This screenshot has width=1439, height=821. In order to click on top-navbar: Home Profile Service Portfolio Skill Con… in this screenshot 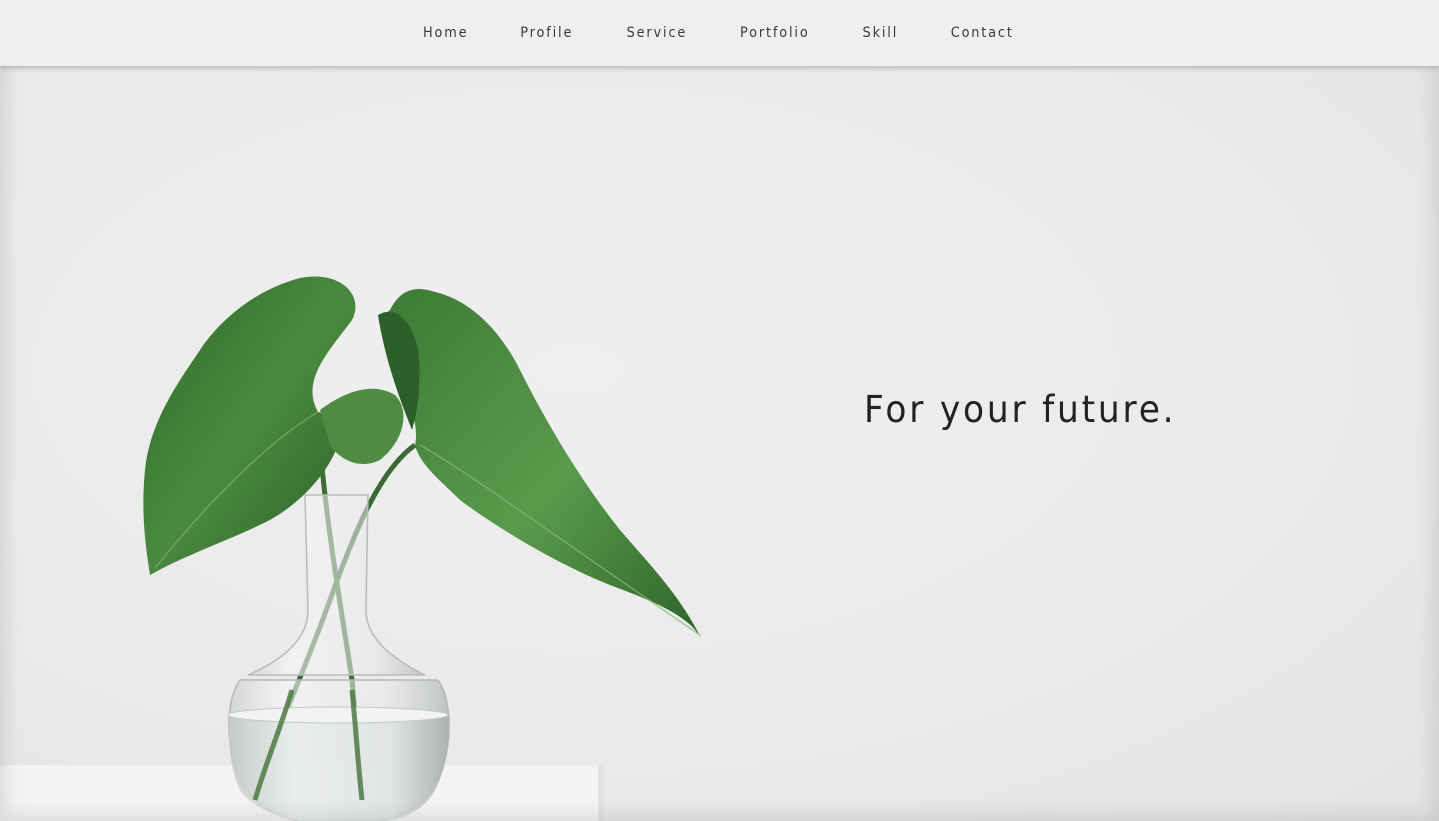, I will do `click(719, 33)`.